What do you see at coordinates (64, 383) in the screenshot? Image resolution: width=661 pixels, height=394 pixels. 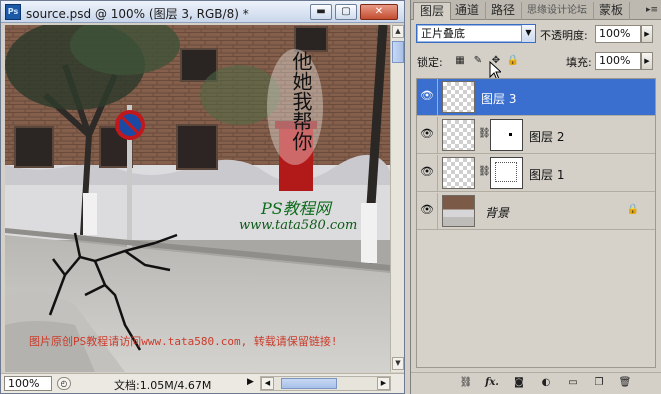 I see `status-info-icon: ◴` at bounding box center [64, 383].